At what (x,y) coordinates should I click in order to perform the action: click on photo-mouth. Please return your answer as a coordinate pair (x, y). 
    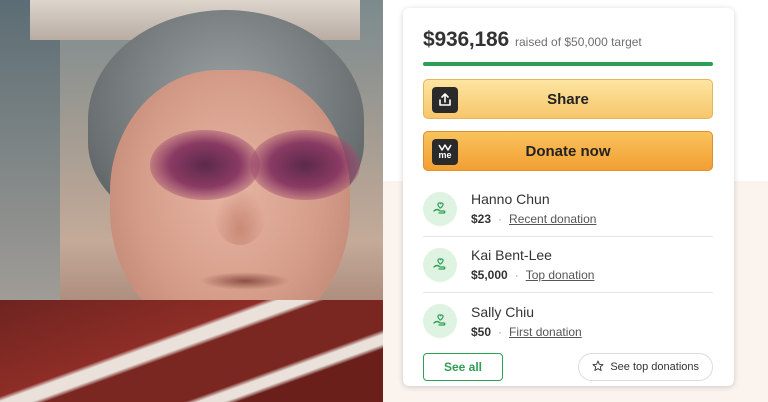
    Looking at the image, I should click on (245, 281).